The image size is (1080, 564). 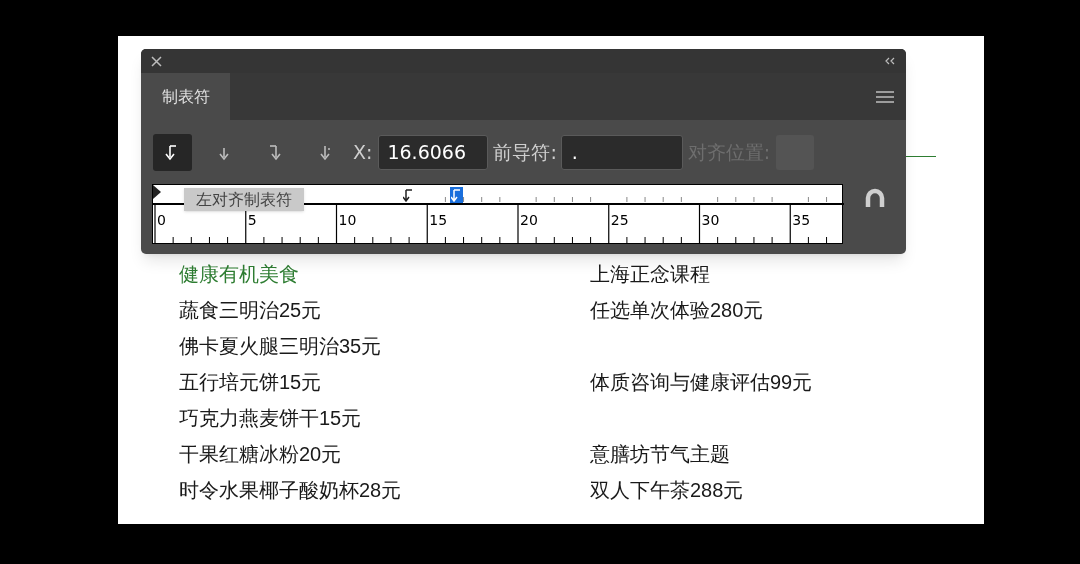 I want to click on text-line: 体质咨询与健康评估99元, so click(x=701, y=382).